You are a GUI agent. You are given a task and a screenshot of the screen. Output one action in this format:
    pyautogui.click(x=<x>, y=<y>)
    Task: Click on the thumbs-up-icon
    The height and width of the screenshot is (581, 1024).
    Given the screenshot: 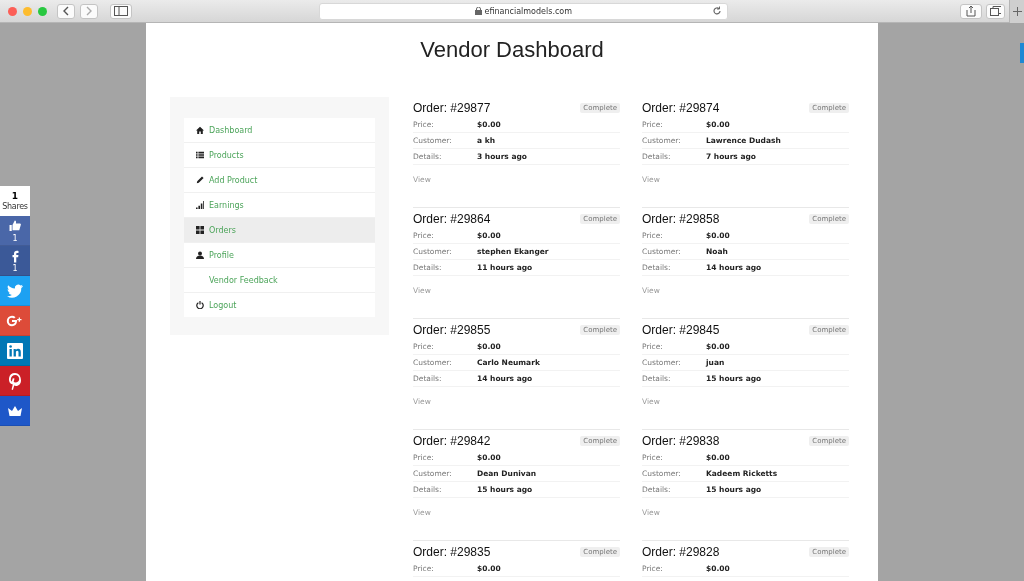 What is the action you would take?
    pyautogui.click(x=15, y=226)
    